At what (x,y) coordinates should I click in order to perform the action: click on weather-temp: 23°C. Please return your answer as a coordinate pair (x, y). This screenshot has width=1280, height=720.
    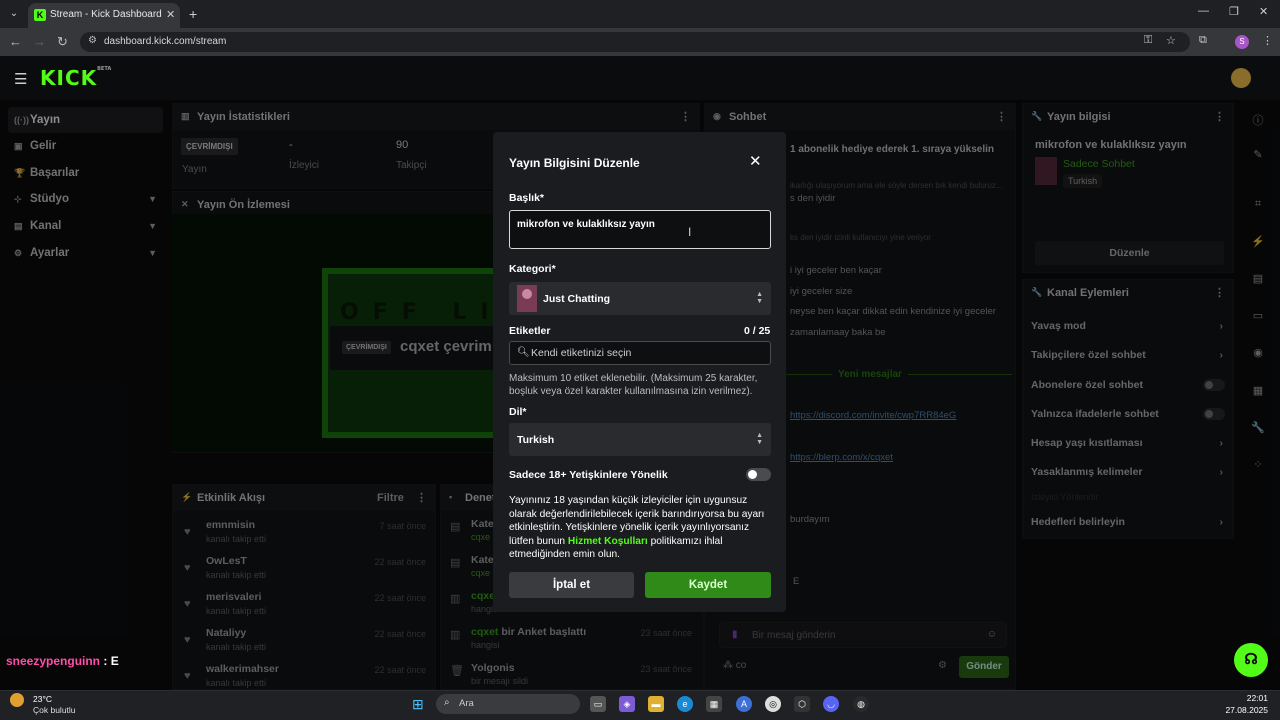
    Looking at the image, I should click on (42, 699).